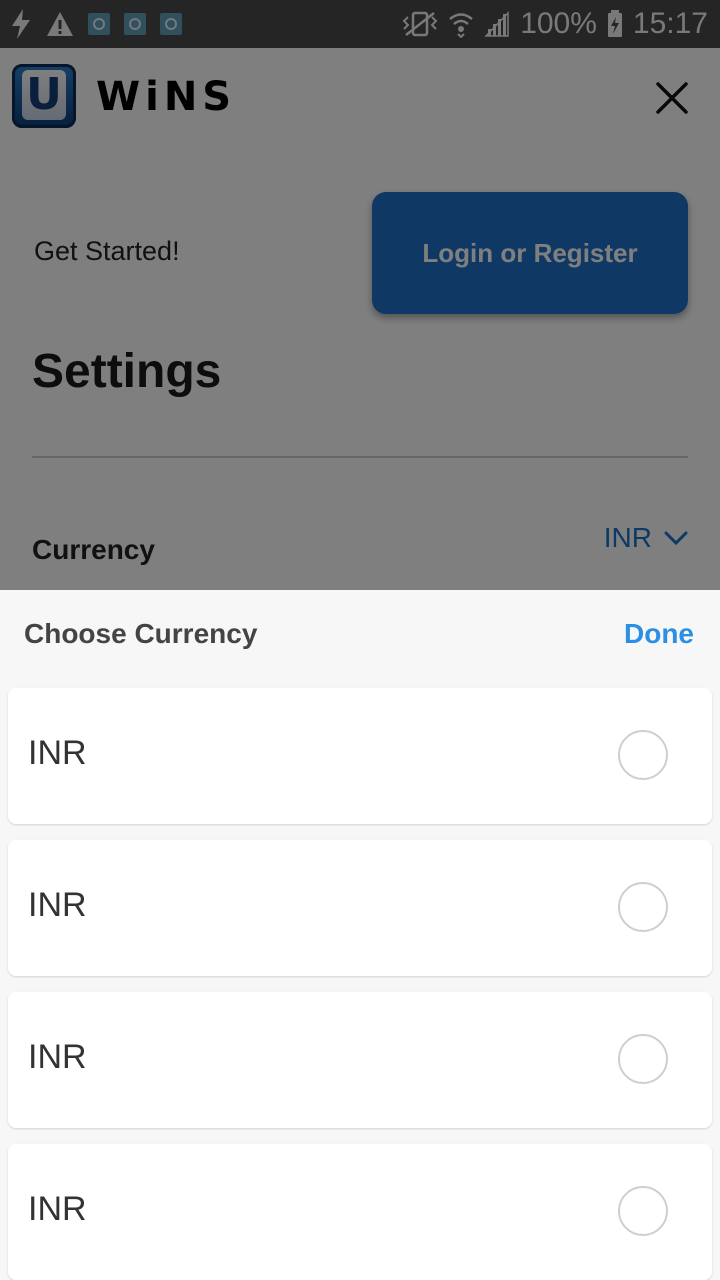 This screenshot has height=1280, width=720. I want to click on sheet-title: Choose Currency, so click(141, 633).